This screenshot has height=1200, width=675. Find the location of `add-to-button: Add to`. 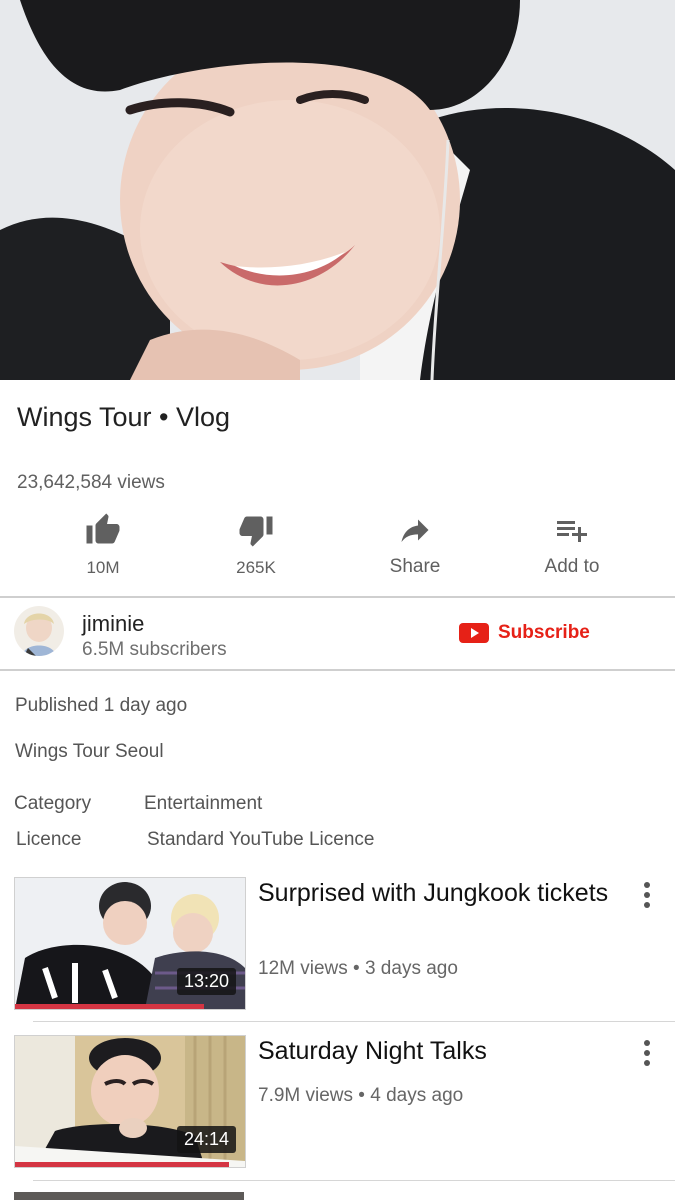

add-to-button: Add to is located at coordinates (572, 545).